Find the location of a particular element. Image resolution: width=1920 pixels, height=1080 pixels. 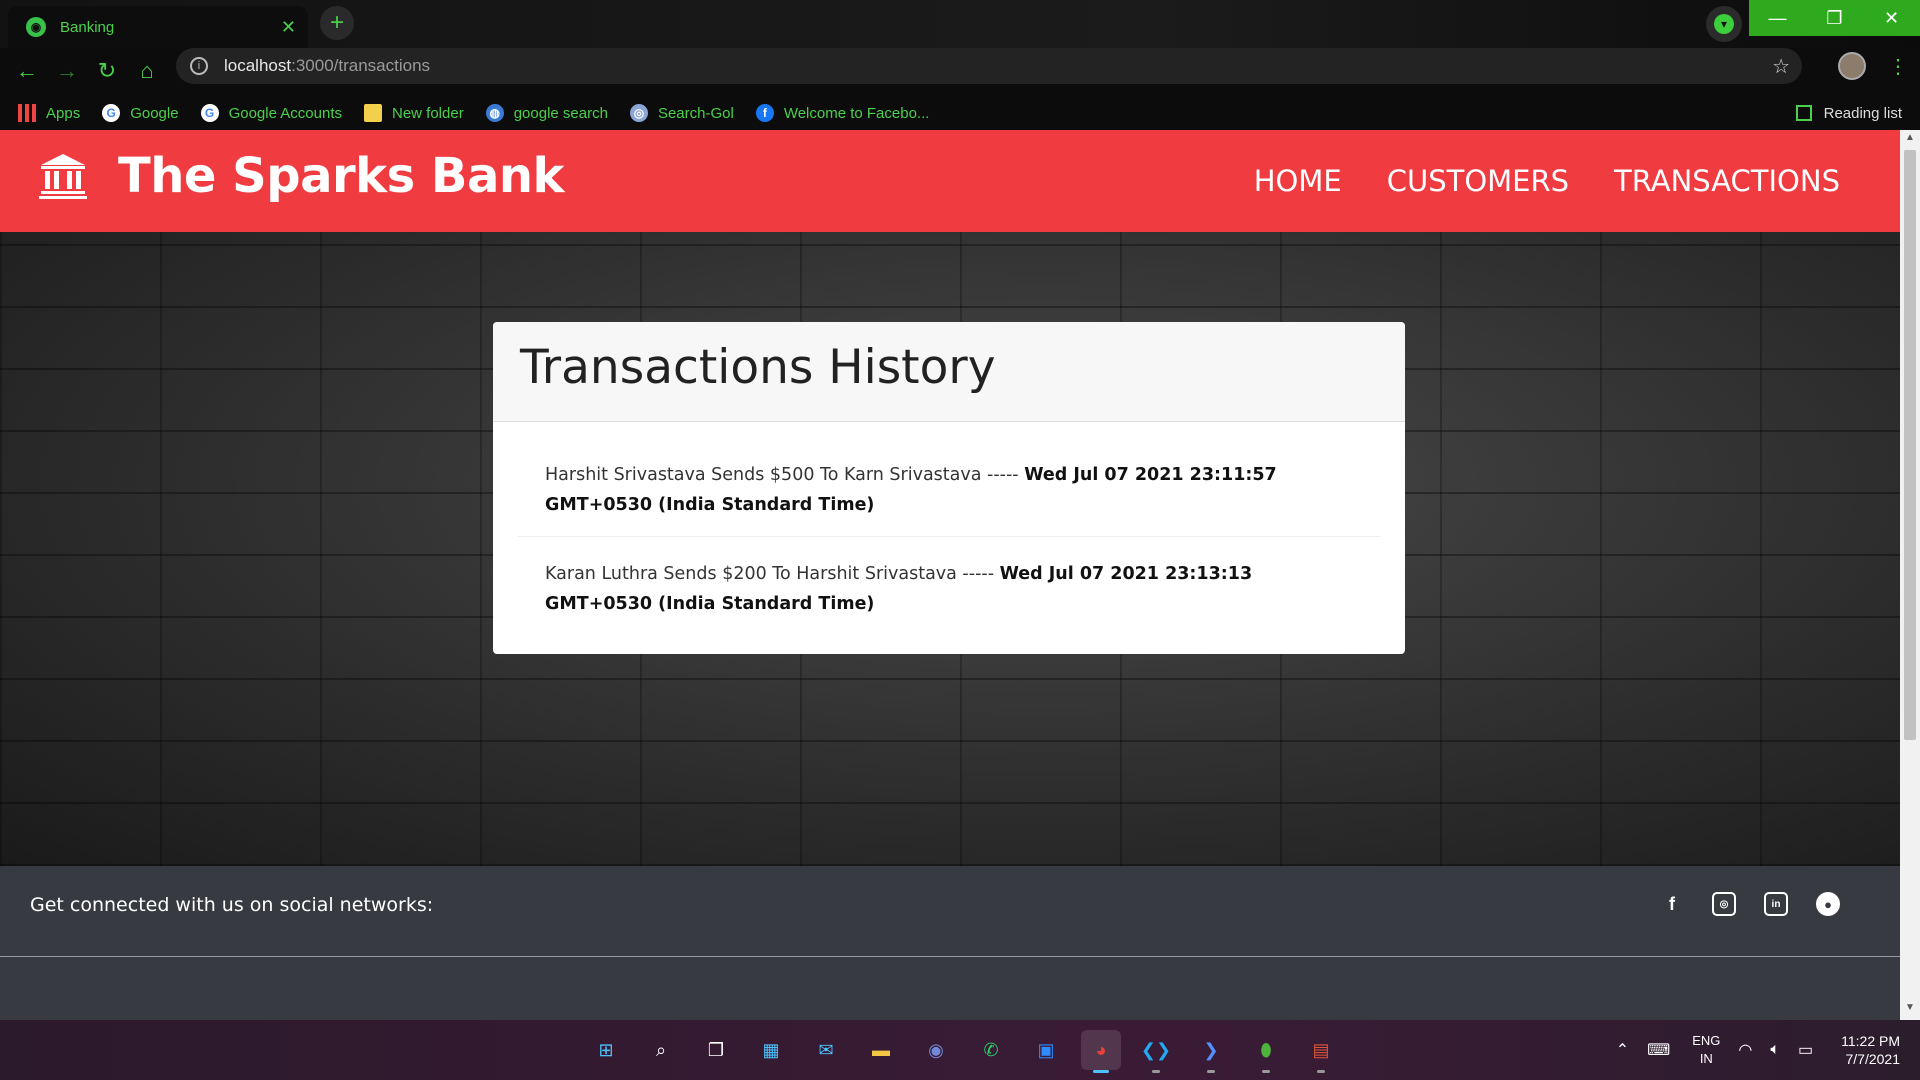

volume-icon: 🔈︎ is located at coordinates (1775, 1050).